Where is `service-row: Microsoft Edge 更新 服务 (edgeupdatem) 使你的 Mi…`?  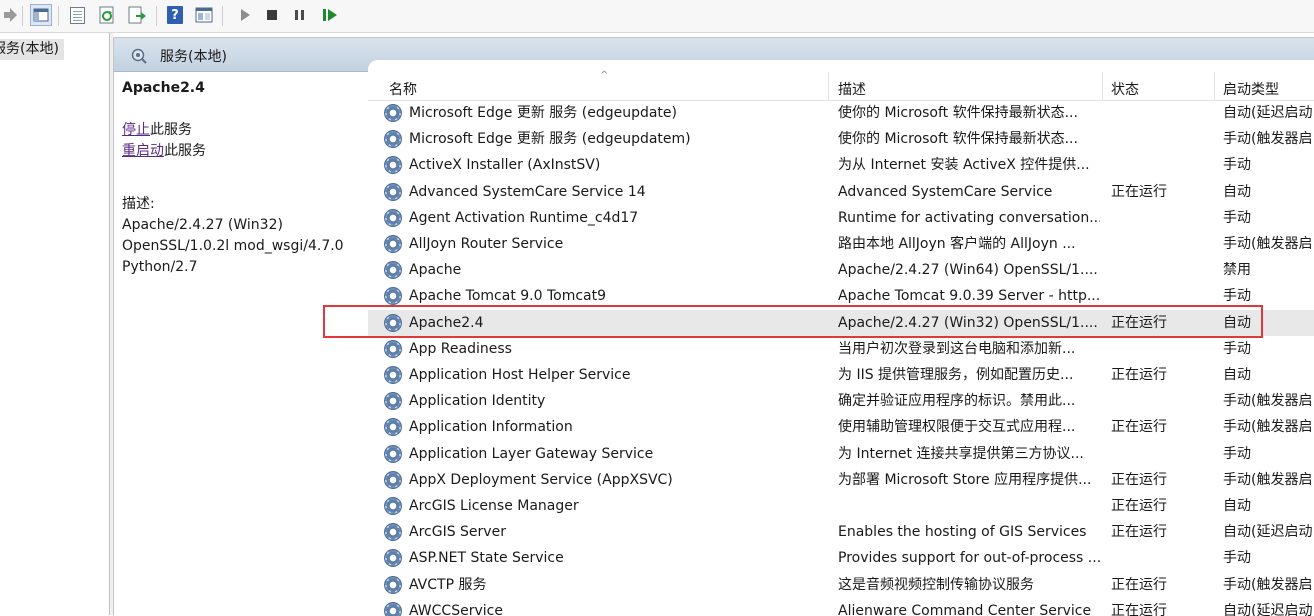 service-row: Microsoft Edge 更新 服务 (edgeupdatem) 使你的 Mi… is located at coordinates (841, 139).